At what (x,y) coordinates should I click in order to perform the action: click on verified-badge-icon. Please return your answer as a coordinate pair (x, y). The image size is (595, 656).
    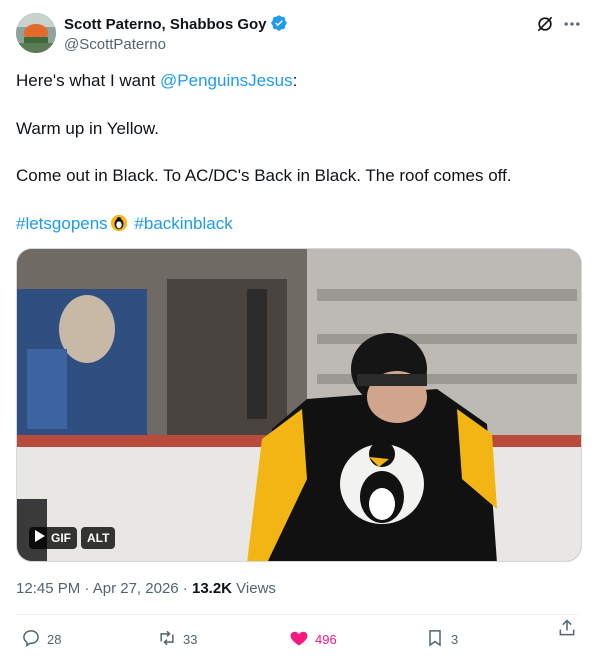
    Looking at the image, I should click on (279, 25).